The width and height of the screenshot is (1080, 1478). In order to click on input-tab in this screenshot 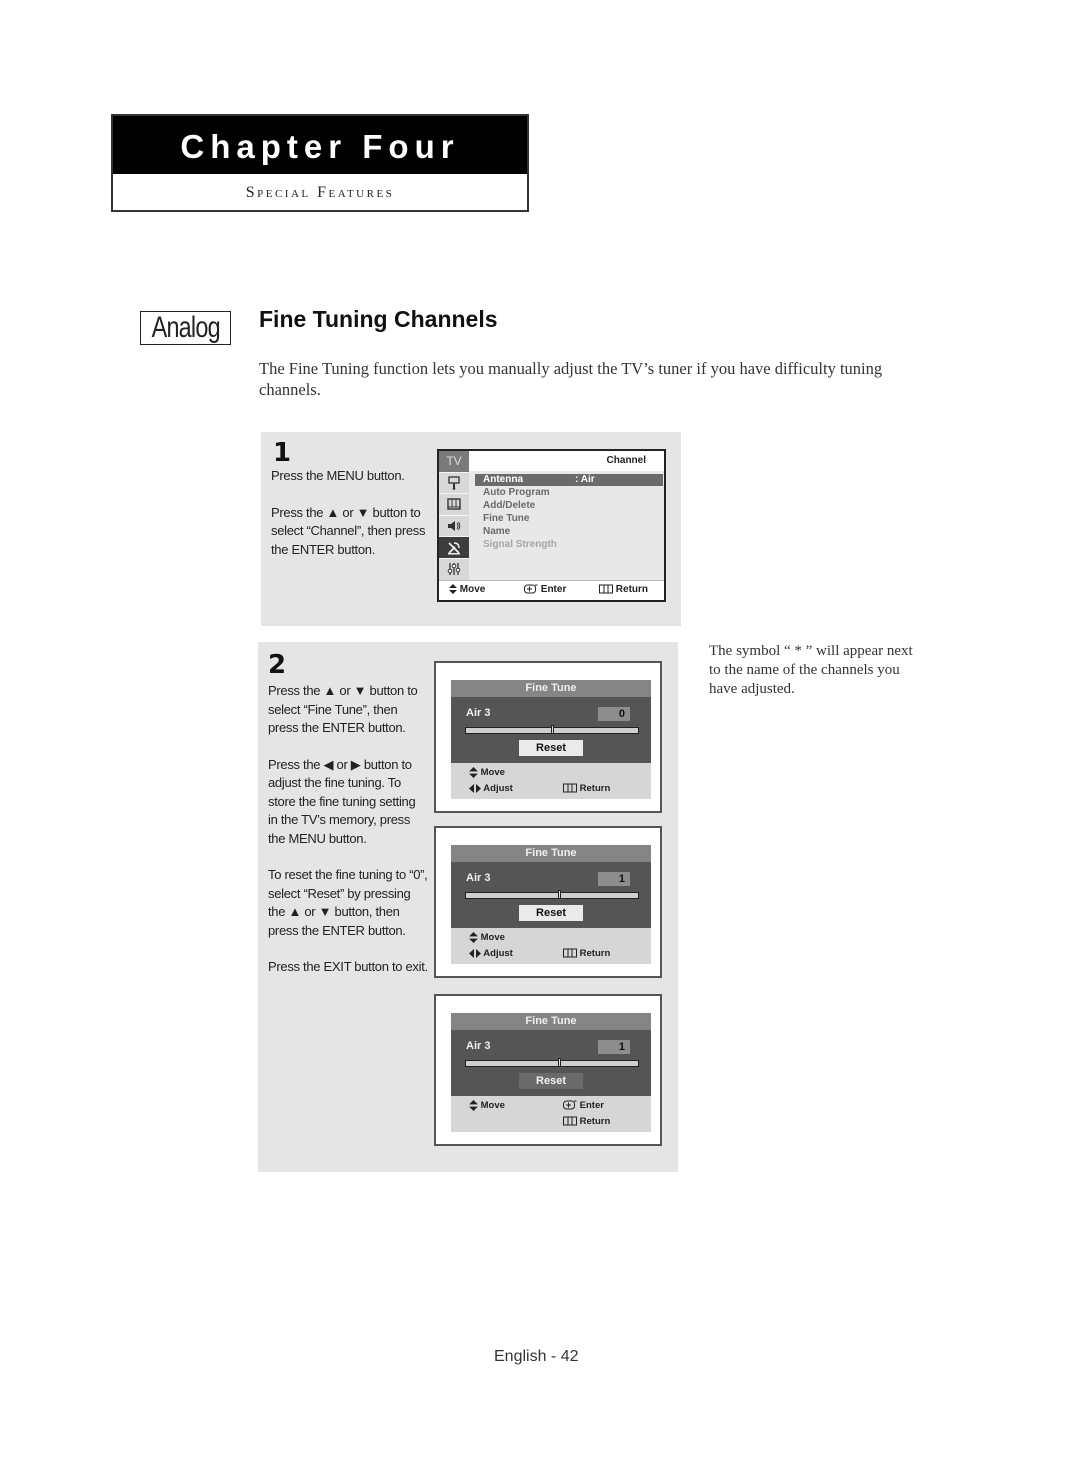, I will do `click(454, 484)`.